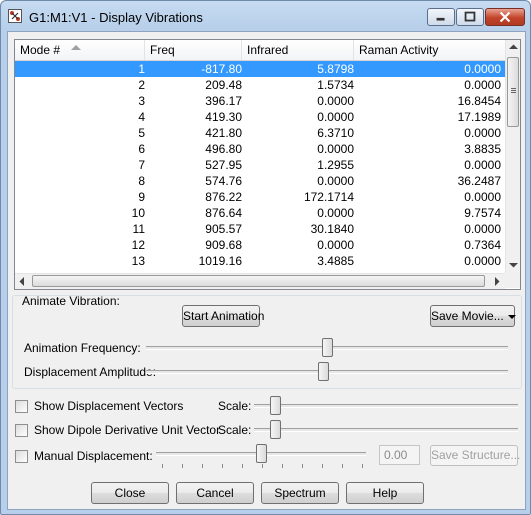  I want to click on animation-frequency-label: Animation Frequency:, so click(82, 348).